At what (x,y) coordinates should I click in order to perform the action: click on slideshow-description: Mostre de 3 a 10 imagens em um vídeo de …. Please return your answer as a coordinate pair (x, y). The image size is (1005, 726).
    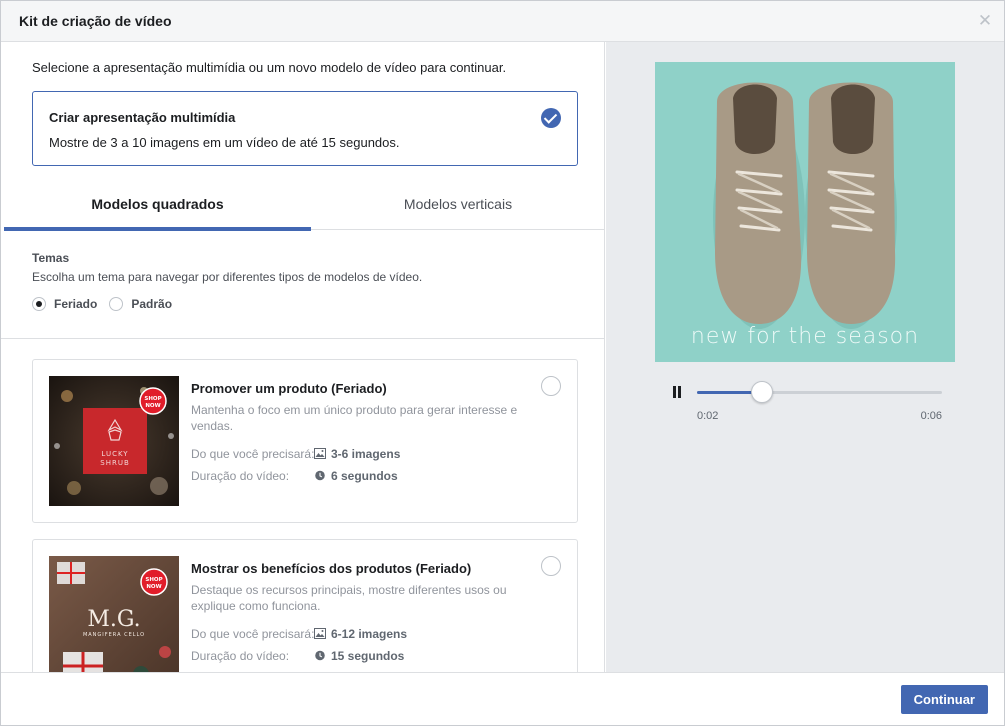
    Looking at the image, I should click on (224, 142).